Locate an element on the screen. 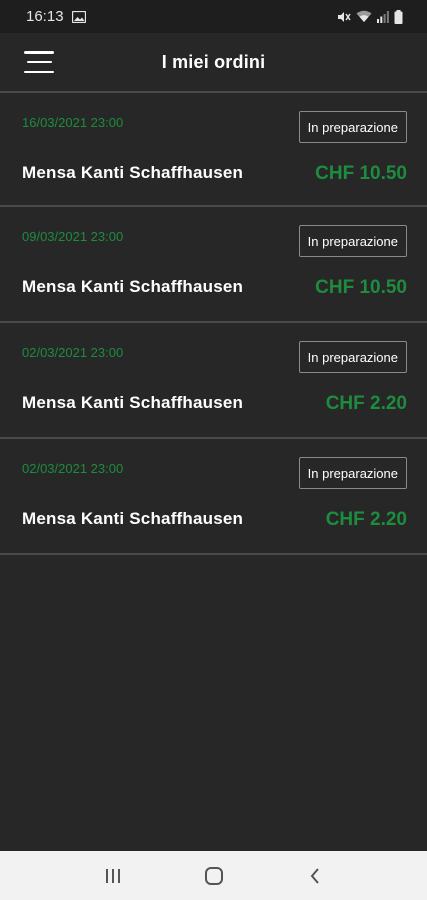 Image resolution: width=427 pixels, height=900 pixels. menu-icon is located at coordinates (39, 62).